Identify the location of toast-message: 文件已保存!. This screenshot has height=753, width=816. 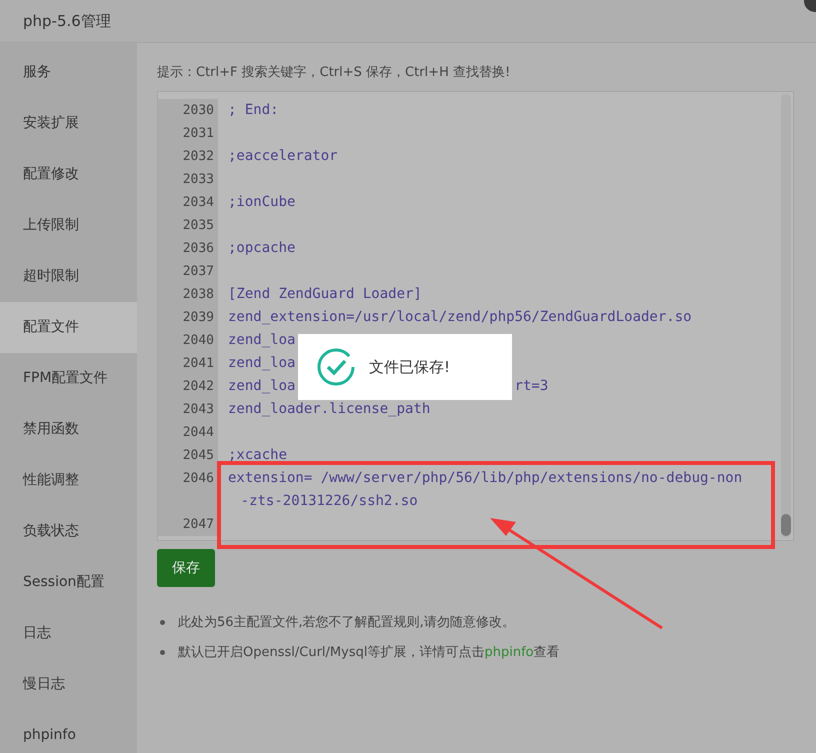
(409, 367).